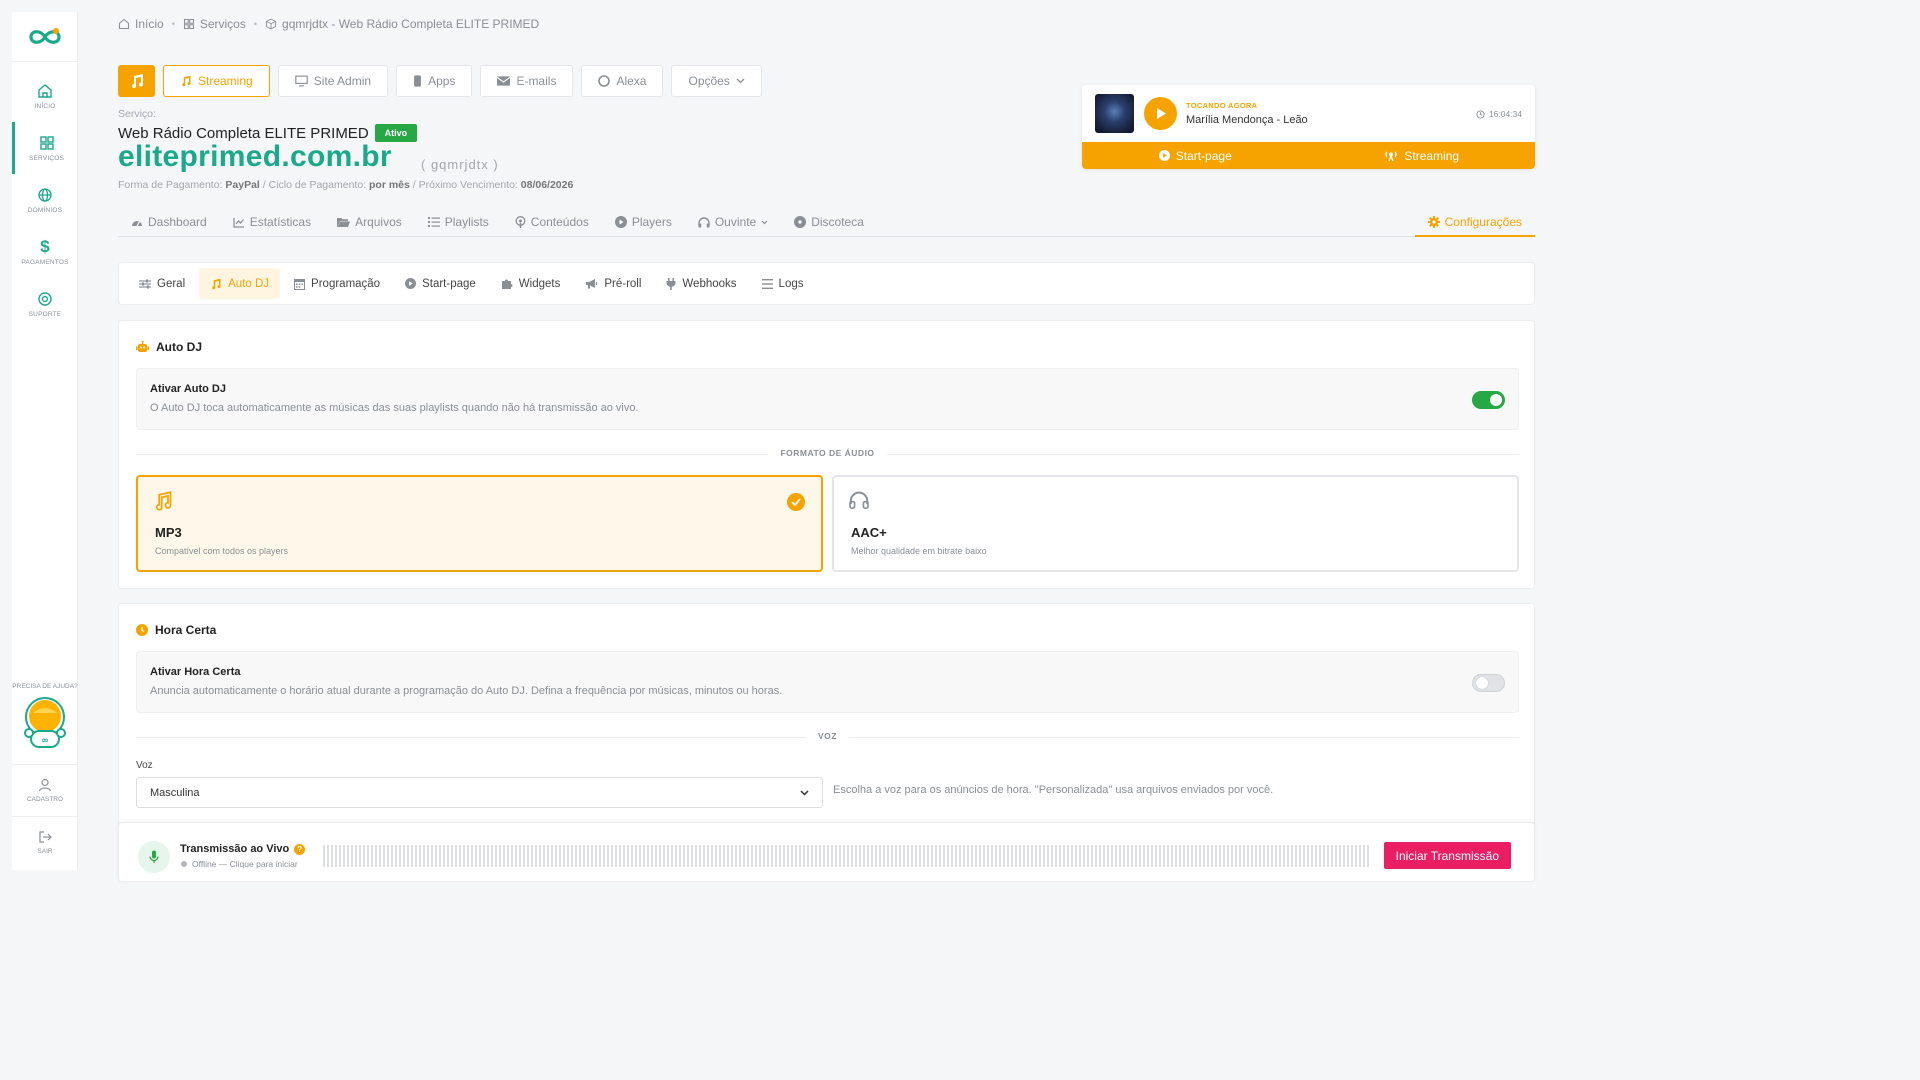 The image size is (1920, 1080). Describe the element at coordinates (45, 837) in the screenshot. I see `logout-icon` at that location.